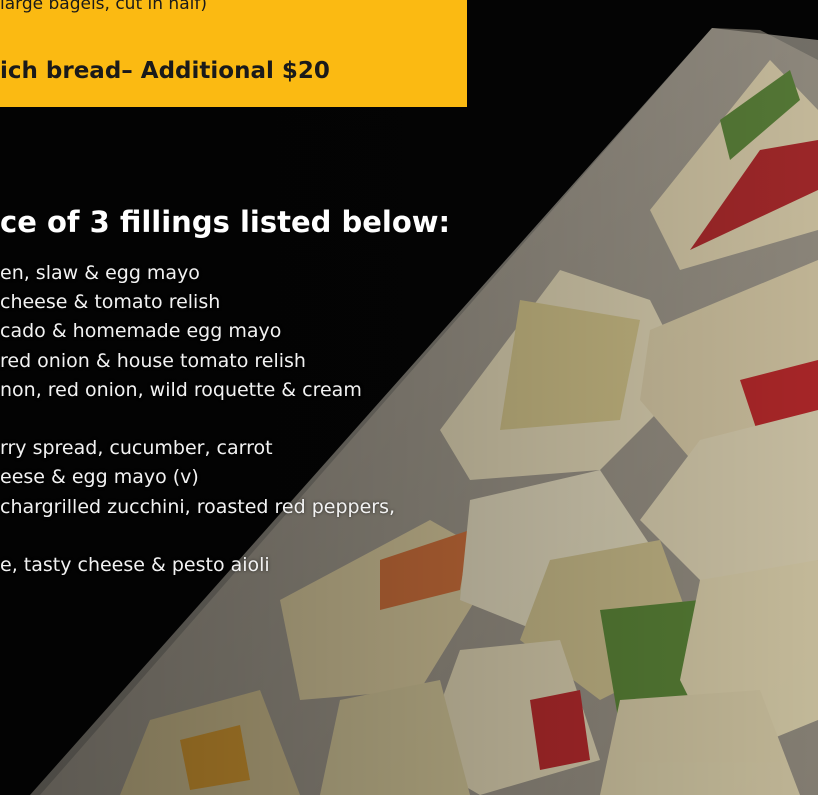  I want to click on banner-additional-price: ich bread– Additional $20, so click(165, 71).